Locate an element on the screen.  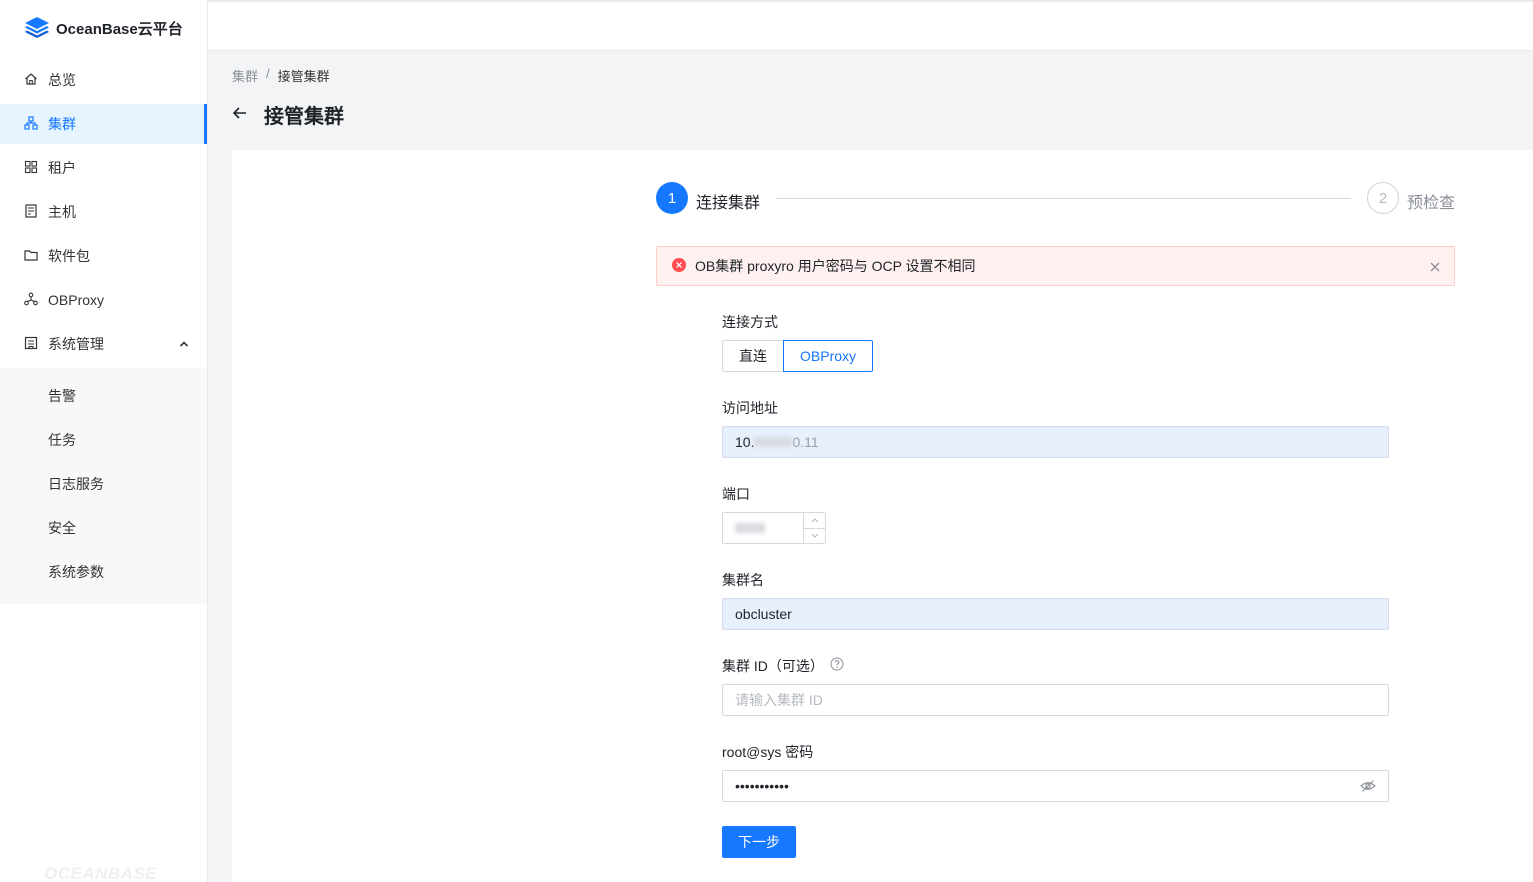
host-icon is located at coordinates (31, 212).